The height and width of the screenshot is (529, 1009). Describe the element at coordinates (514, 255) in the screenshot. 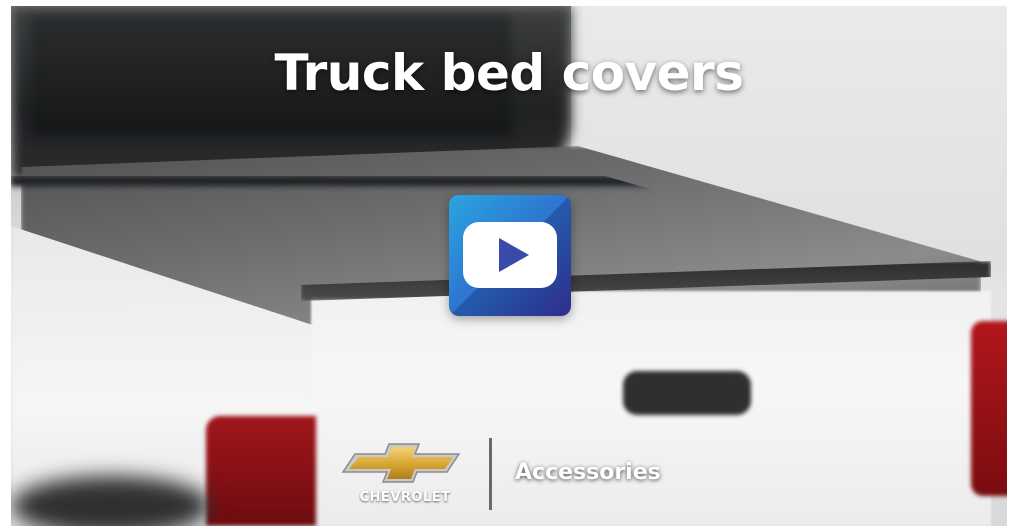

I see `play-icon` at that location.